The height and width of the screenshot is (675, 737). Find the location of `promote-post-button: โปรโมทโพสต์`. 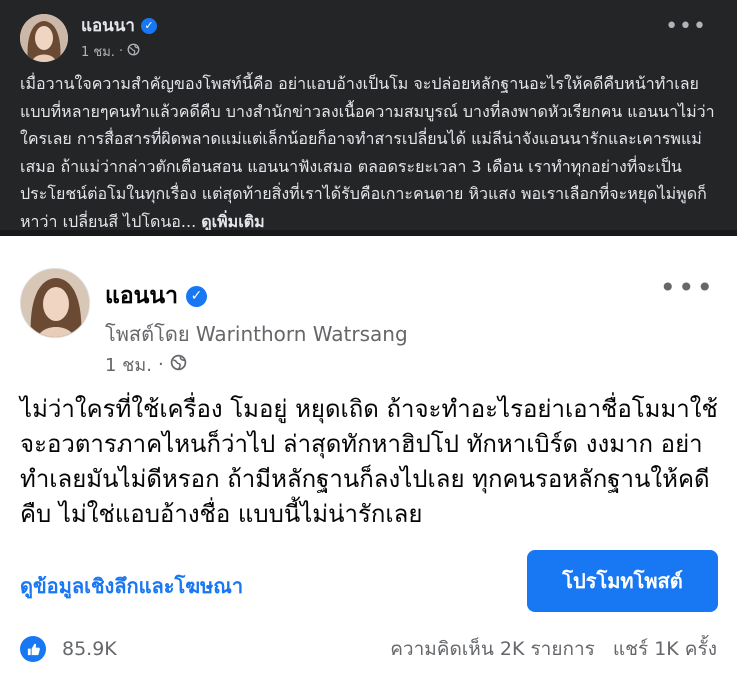

promote-post-button: โปรโมทโพสต์ is located at coordinates (622, 581).